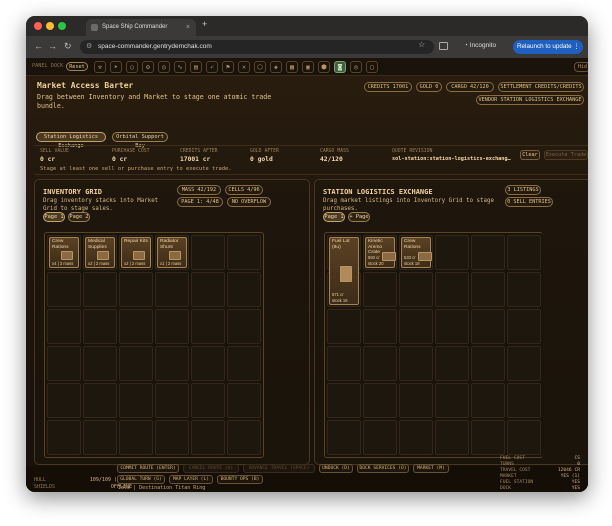  Describe the element at coordinates (372, 67) in the screenshot. I see `frame-icon: ▢` at that location.